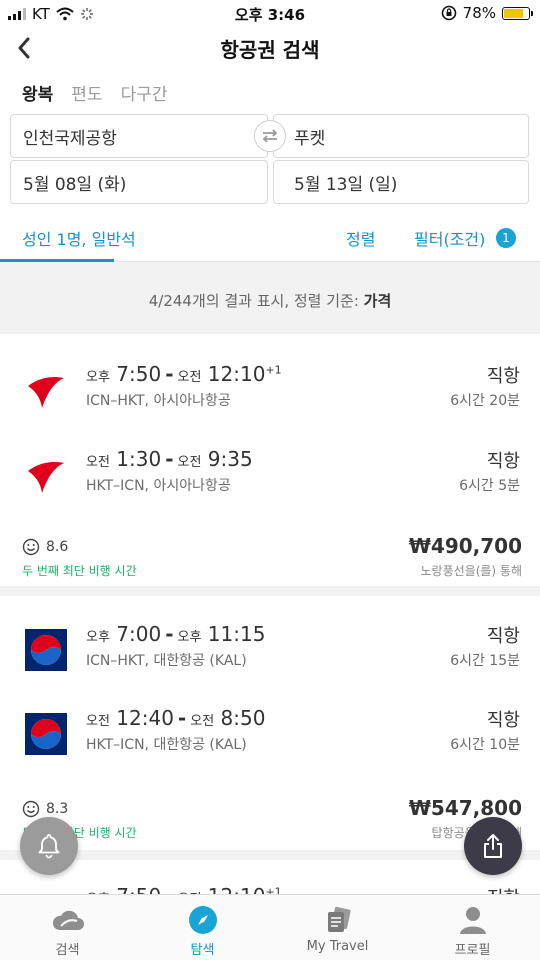 The image size is (540, 960). Describe the element at coordinates (310, 138) in the screenshot. I see `destination-value: 푸켓` at that location.